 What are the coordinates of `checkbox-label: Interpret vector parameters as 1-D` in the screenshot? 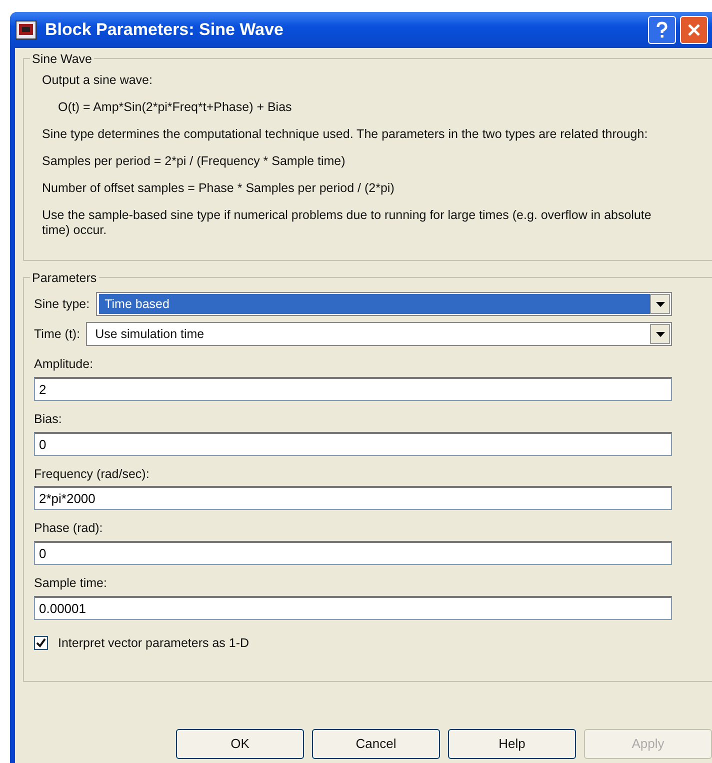 It's located at (154, 643).